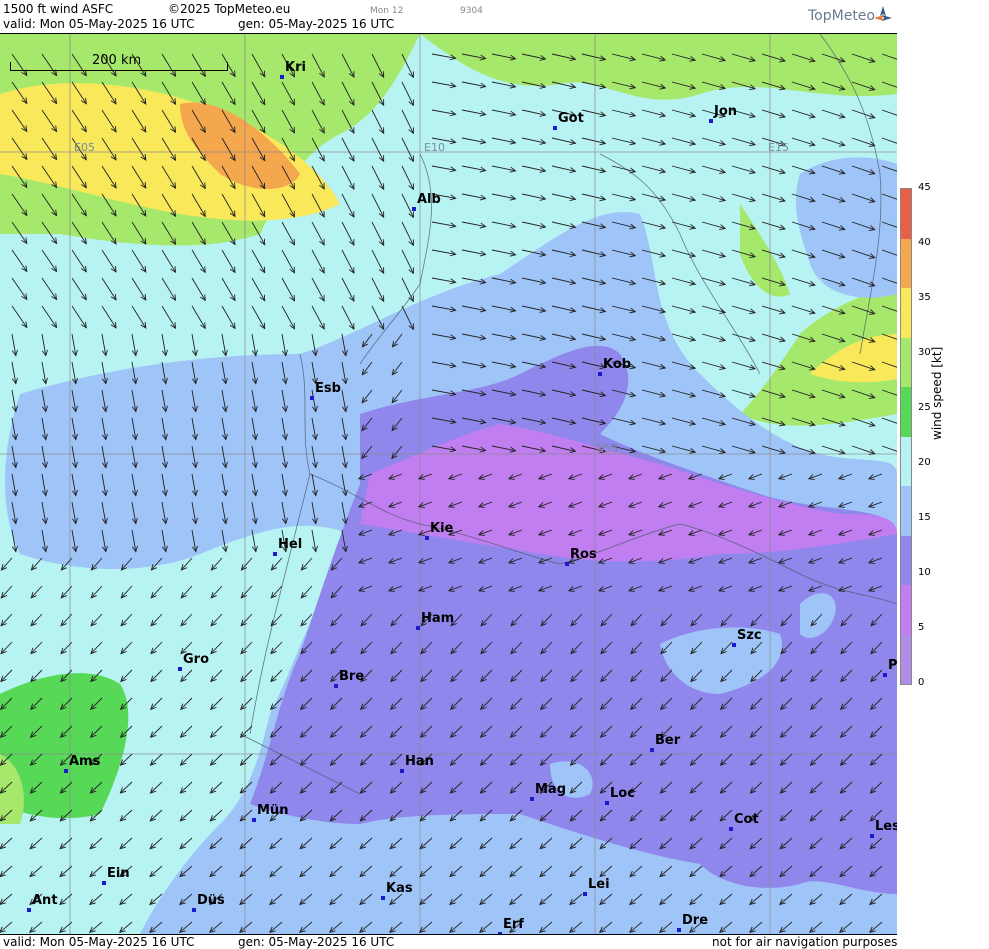 The height and width of the screenshot is (949, 989). I want to click on legend-tick-label: 0, so click(921, 682).